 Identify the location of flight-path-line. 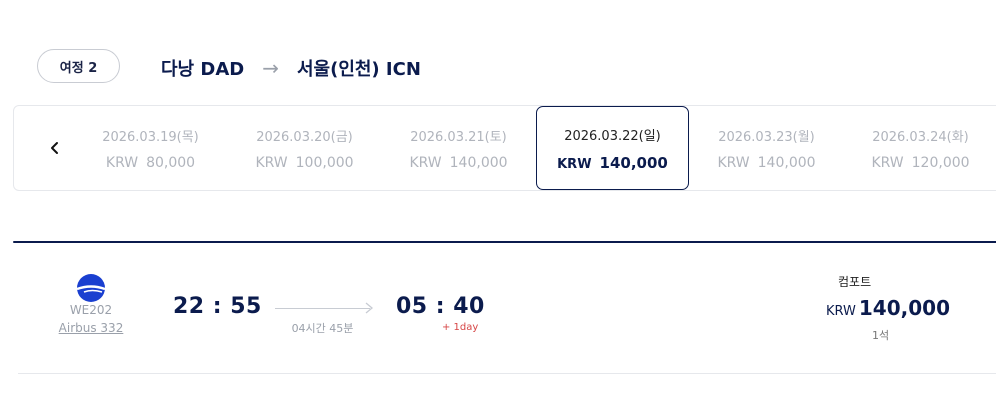
(322, 308).